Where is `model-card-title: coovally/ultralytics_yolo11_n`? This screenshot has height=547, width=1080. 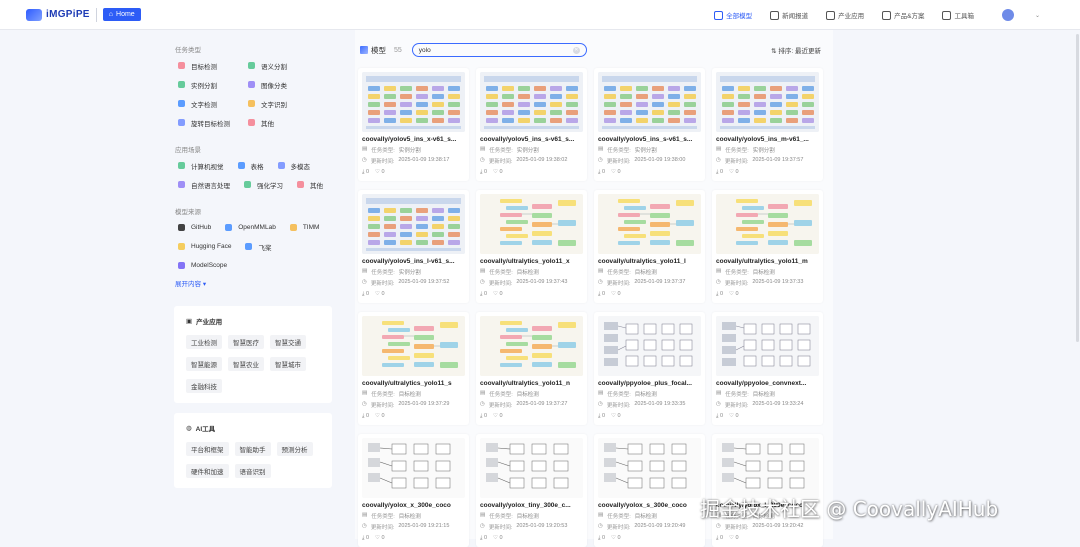
model-card-title: coovally/ultralytics_yolo11_n is located at coordinates (531, 383).